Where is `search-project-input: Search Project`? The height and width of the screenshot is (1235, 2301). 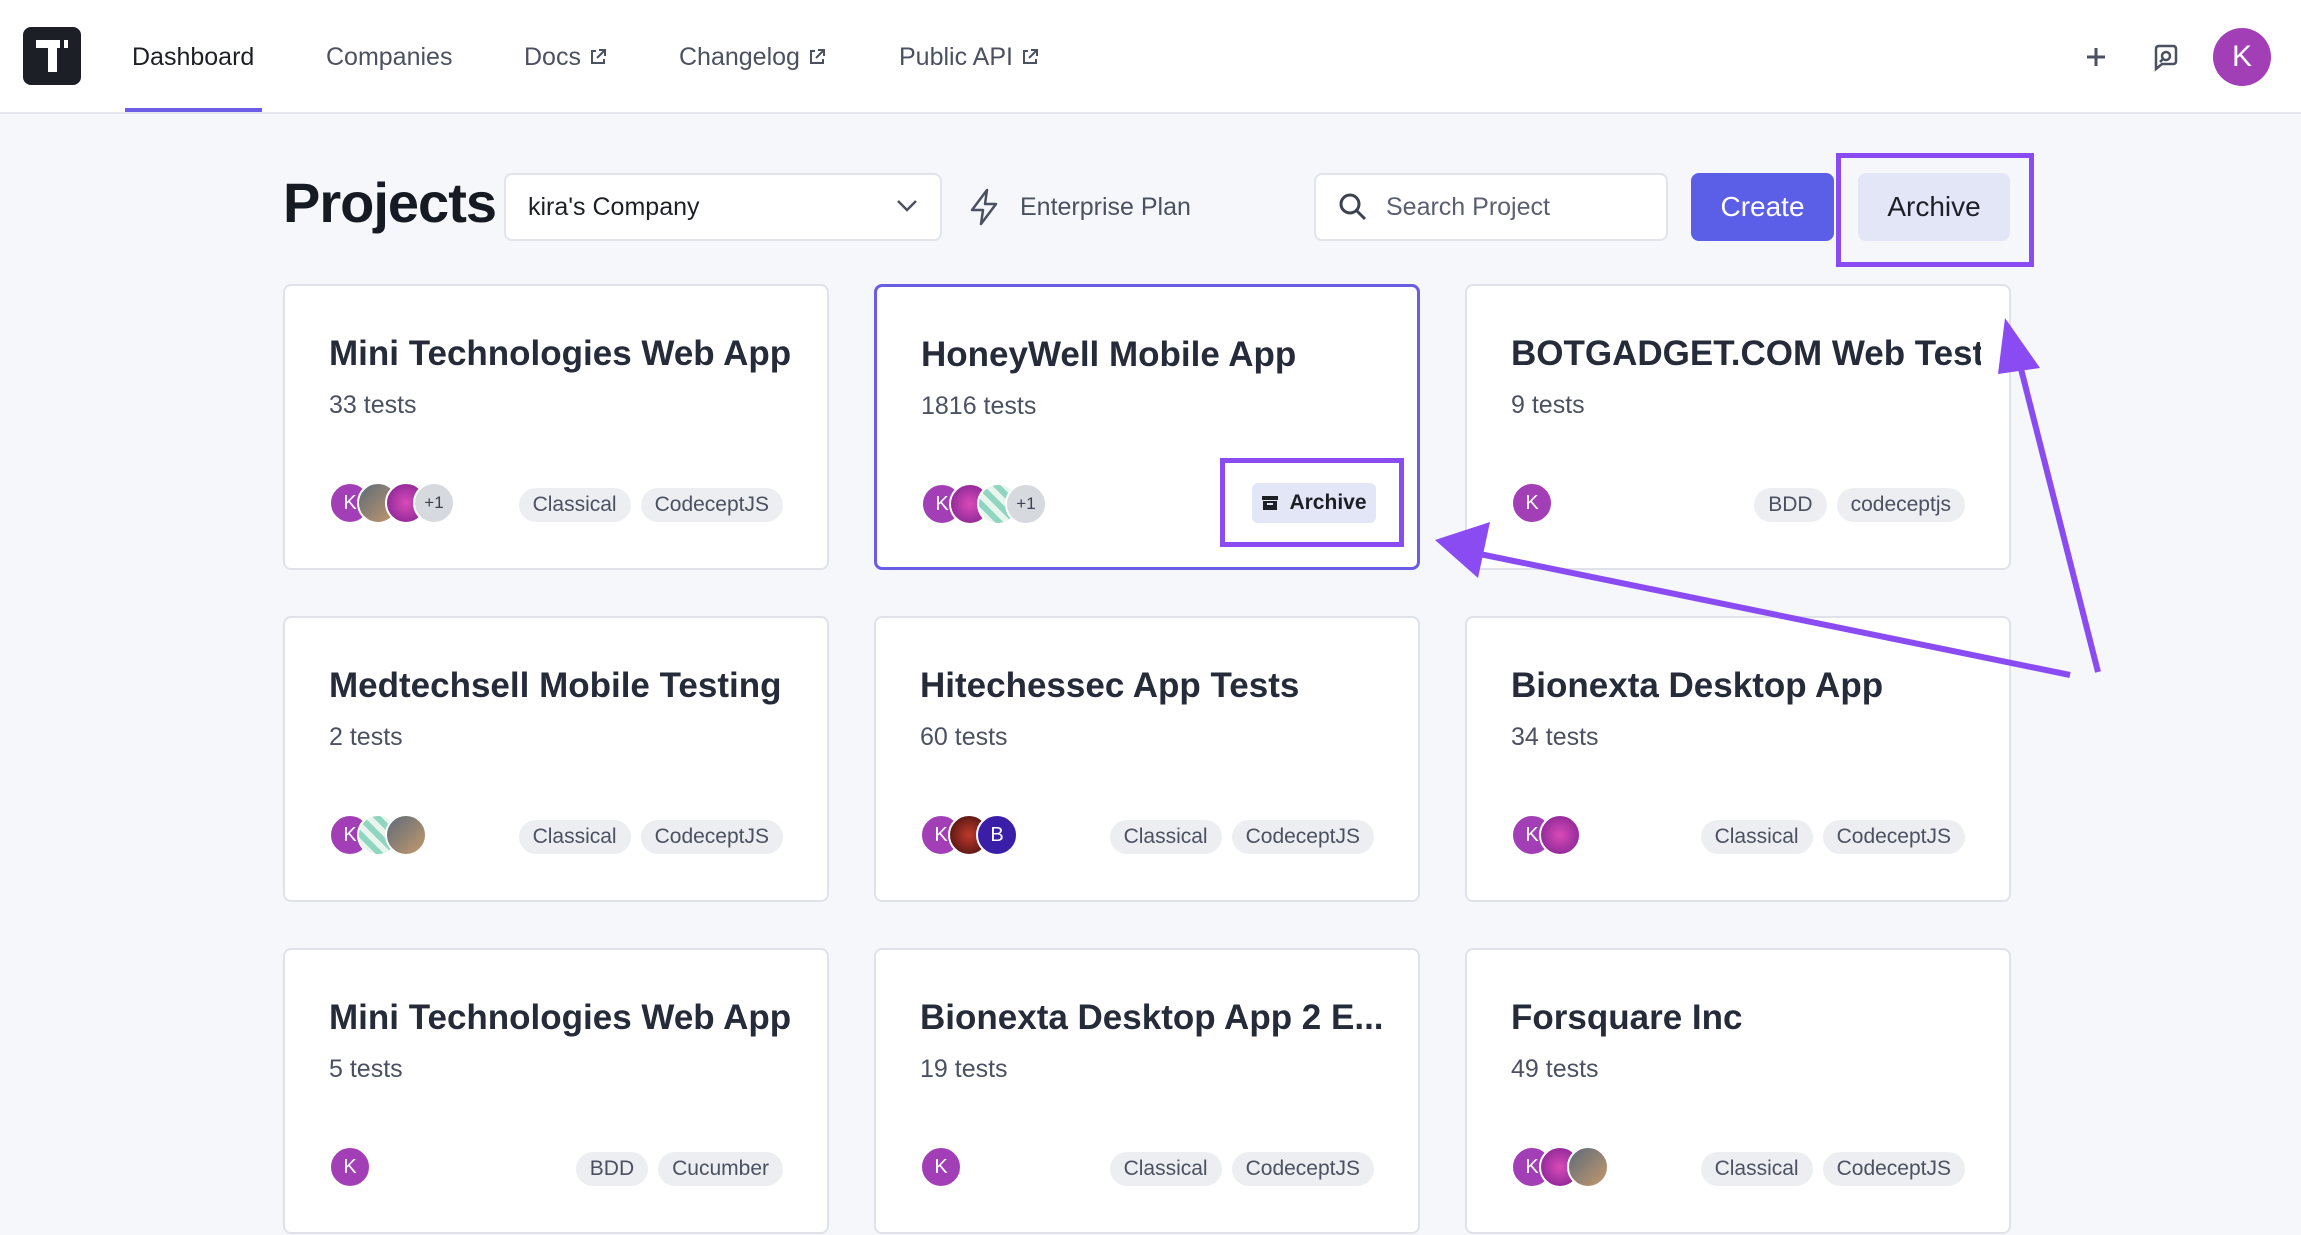
search-project-input: Search Project is located at coordinates (1491, 207).